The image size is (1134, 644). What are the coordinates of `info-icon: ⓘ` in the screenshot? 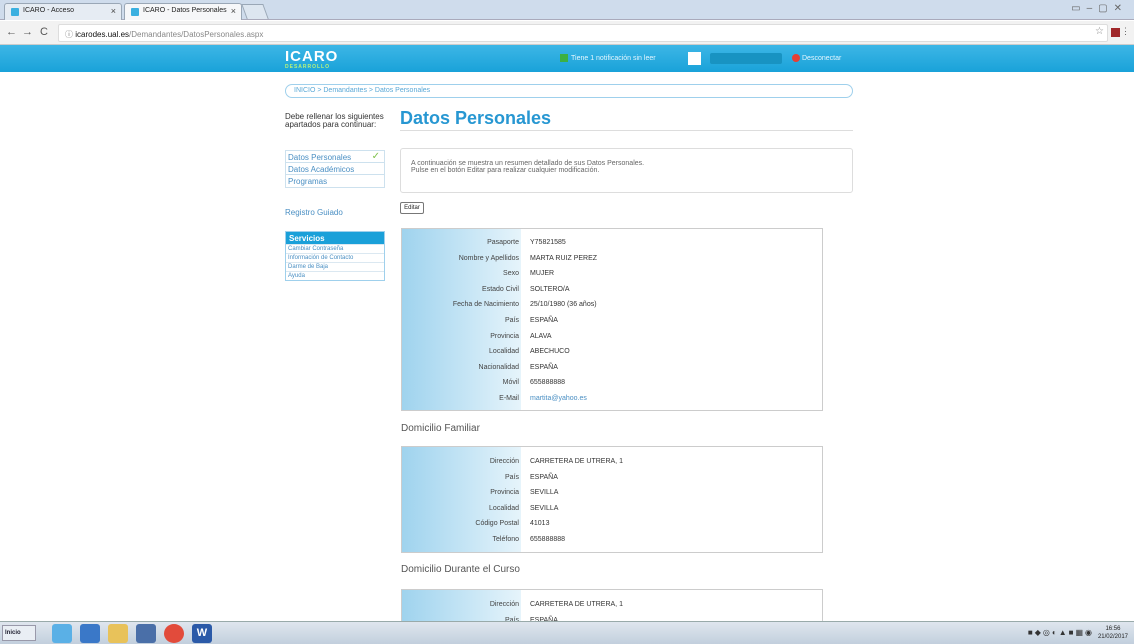 It's located at (70, 34).